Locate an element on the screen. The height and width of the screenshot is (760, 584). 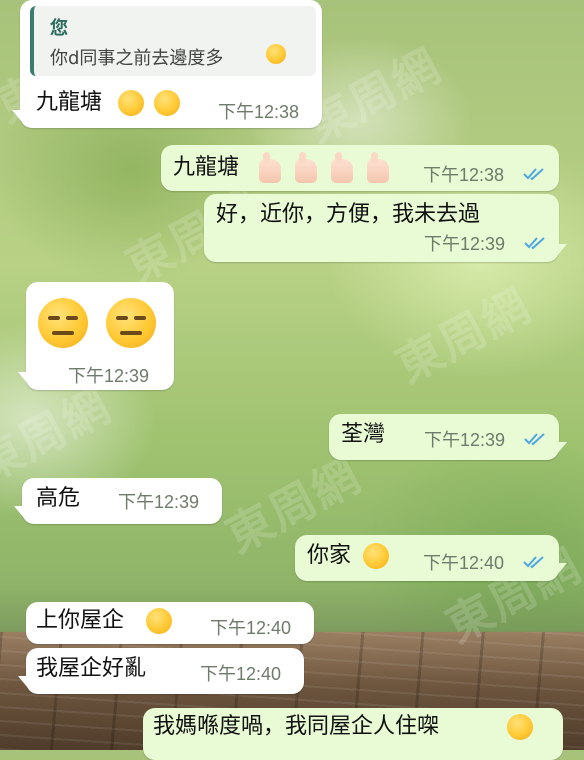
message-text: 你家 is located at coordinates (329, 555).